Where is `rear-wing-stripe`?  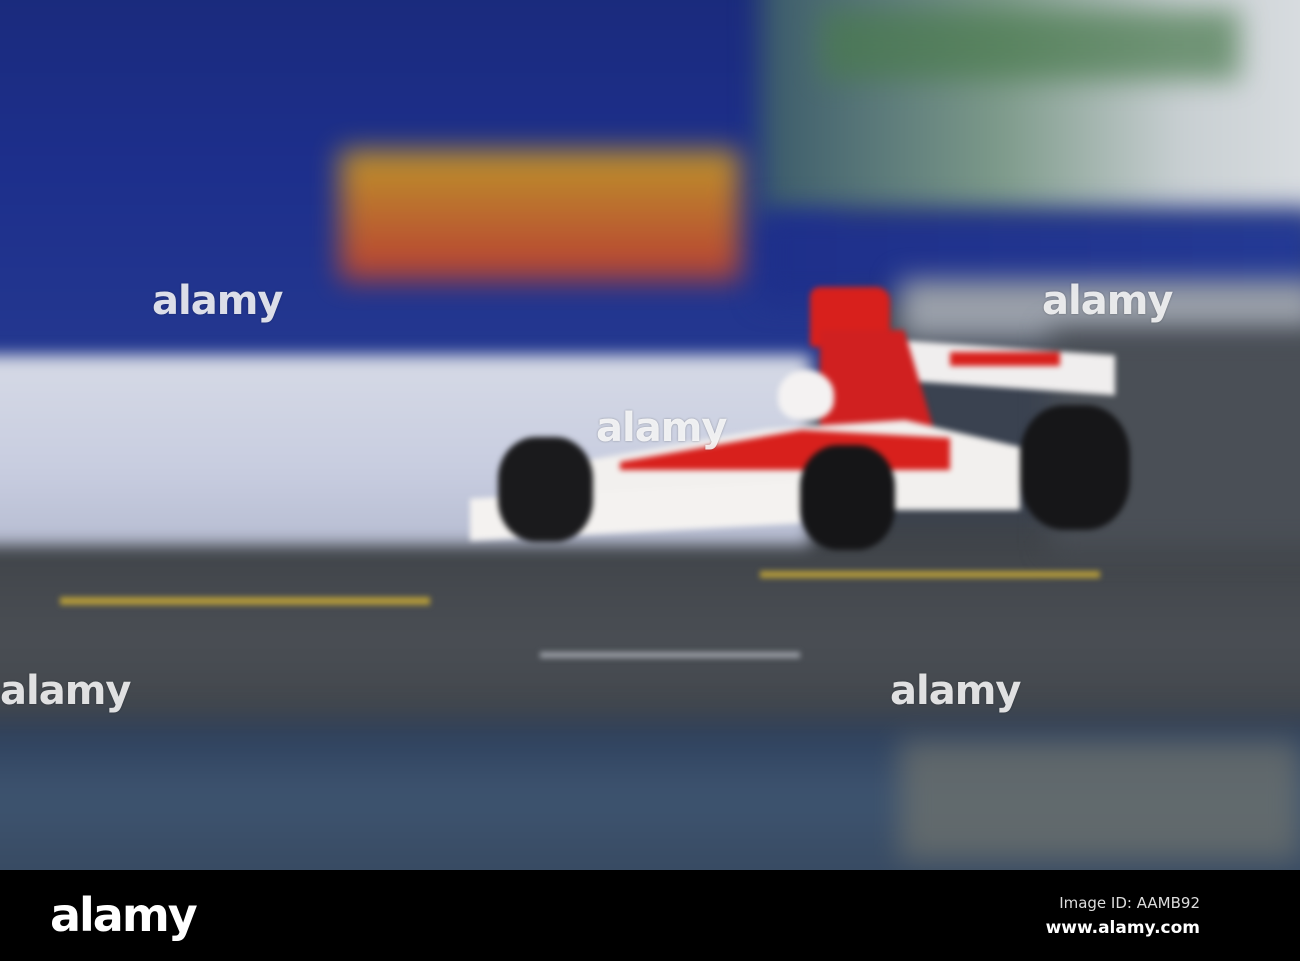
rear-wing-stripe is located at coordinates (1005, 359).